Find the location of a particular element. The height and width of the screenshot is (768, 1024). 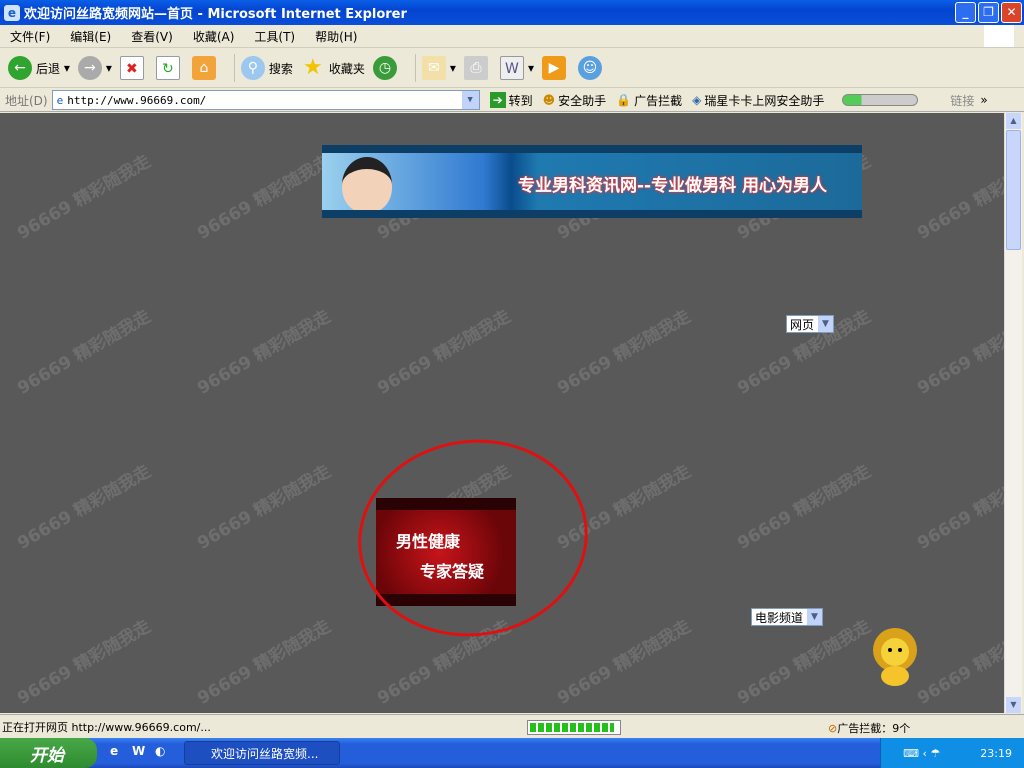

outlook-quicklaunch-icon: ◐ is located at coordinates (160, 751).